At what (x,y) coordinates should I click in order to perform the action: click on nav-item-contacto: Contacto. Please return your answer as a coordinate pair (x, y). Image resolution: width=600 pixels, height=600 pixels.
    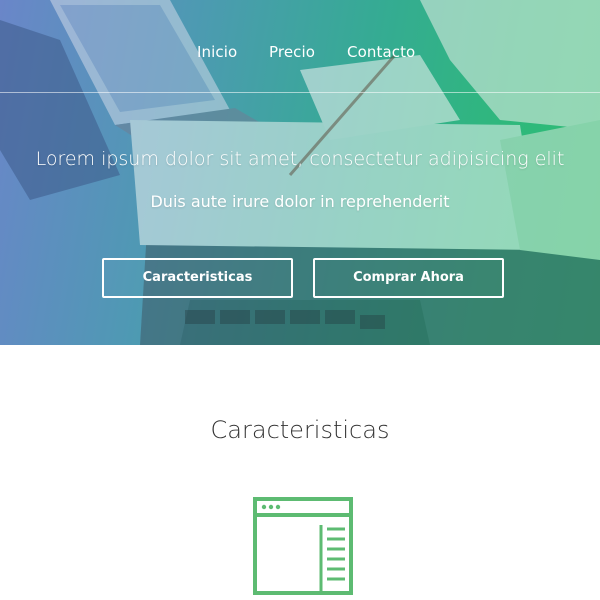
    Looking at the image, I should click on (381, 52).